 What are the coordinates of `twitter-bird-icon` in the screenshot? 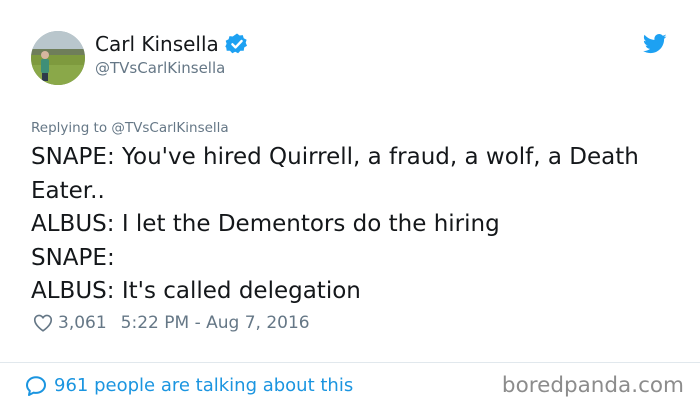 It's located at (655, 44).